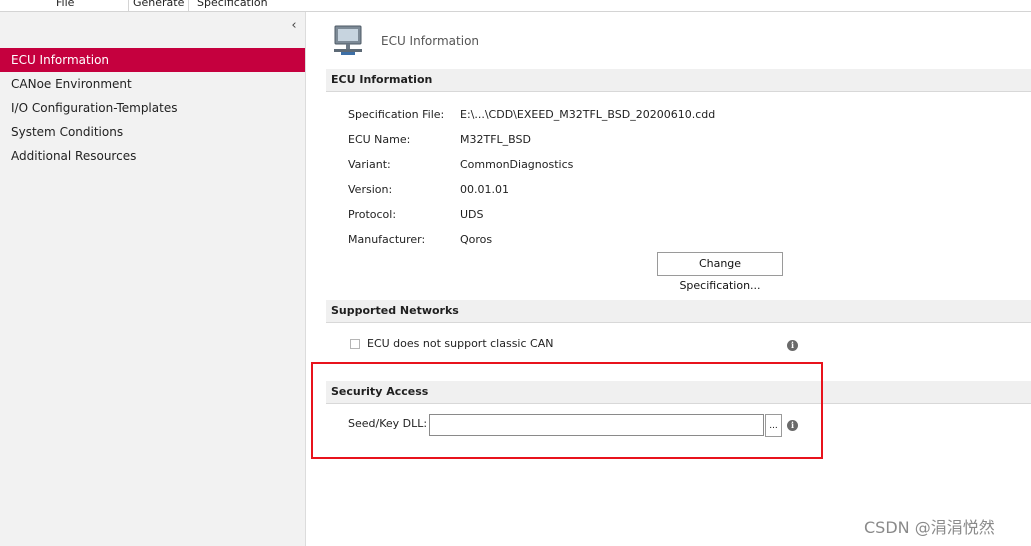  Describe the element at coordinates (430, 41) in the screenshot. I see `page-title: ECU Information` at that location.